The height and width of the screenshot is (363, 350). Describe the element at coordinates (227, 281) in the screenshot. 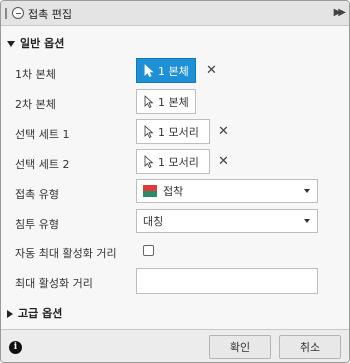

I see `max-activation-input` at that location.